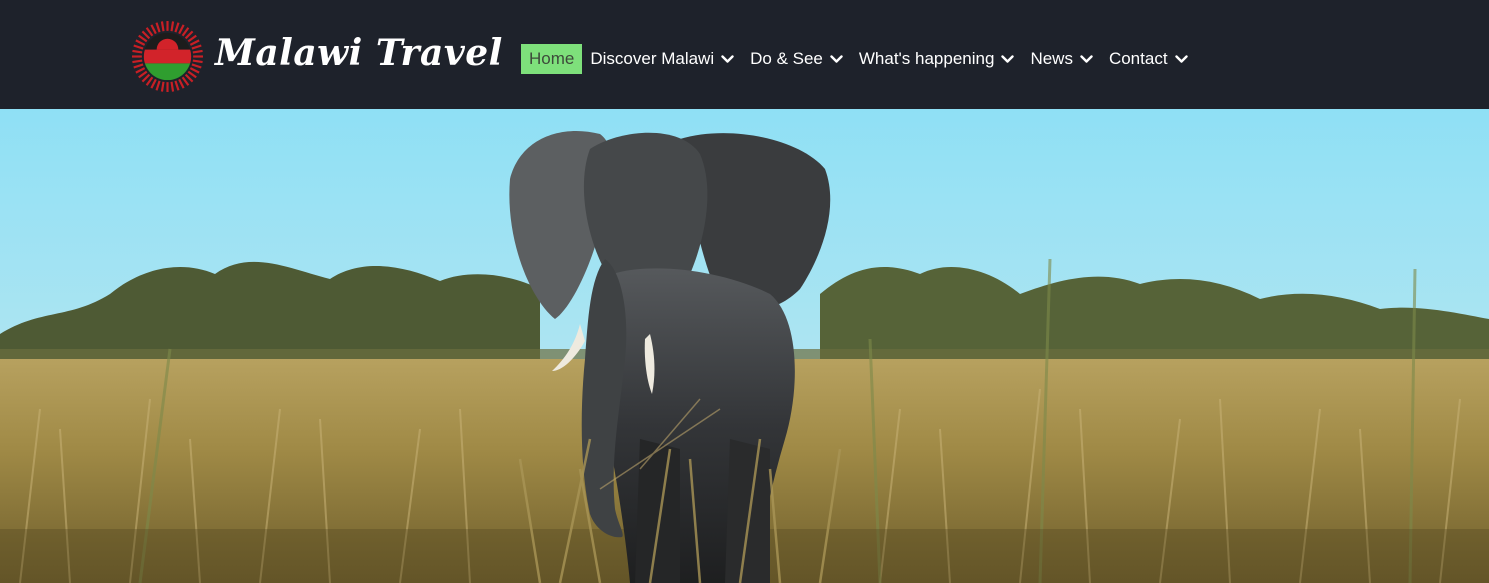 The image size is (1489, 583). What do you see at coordinates (167, 56) in the screenshot?
I see `malawi-flag-sun-icon` at bounding box center [167, 56].